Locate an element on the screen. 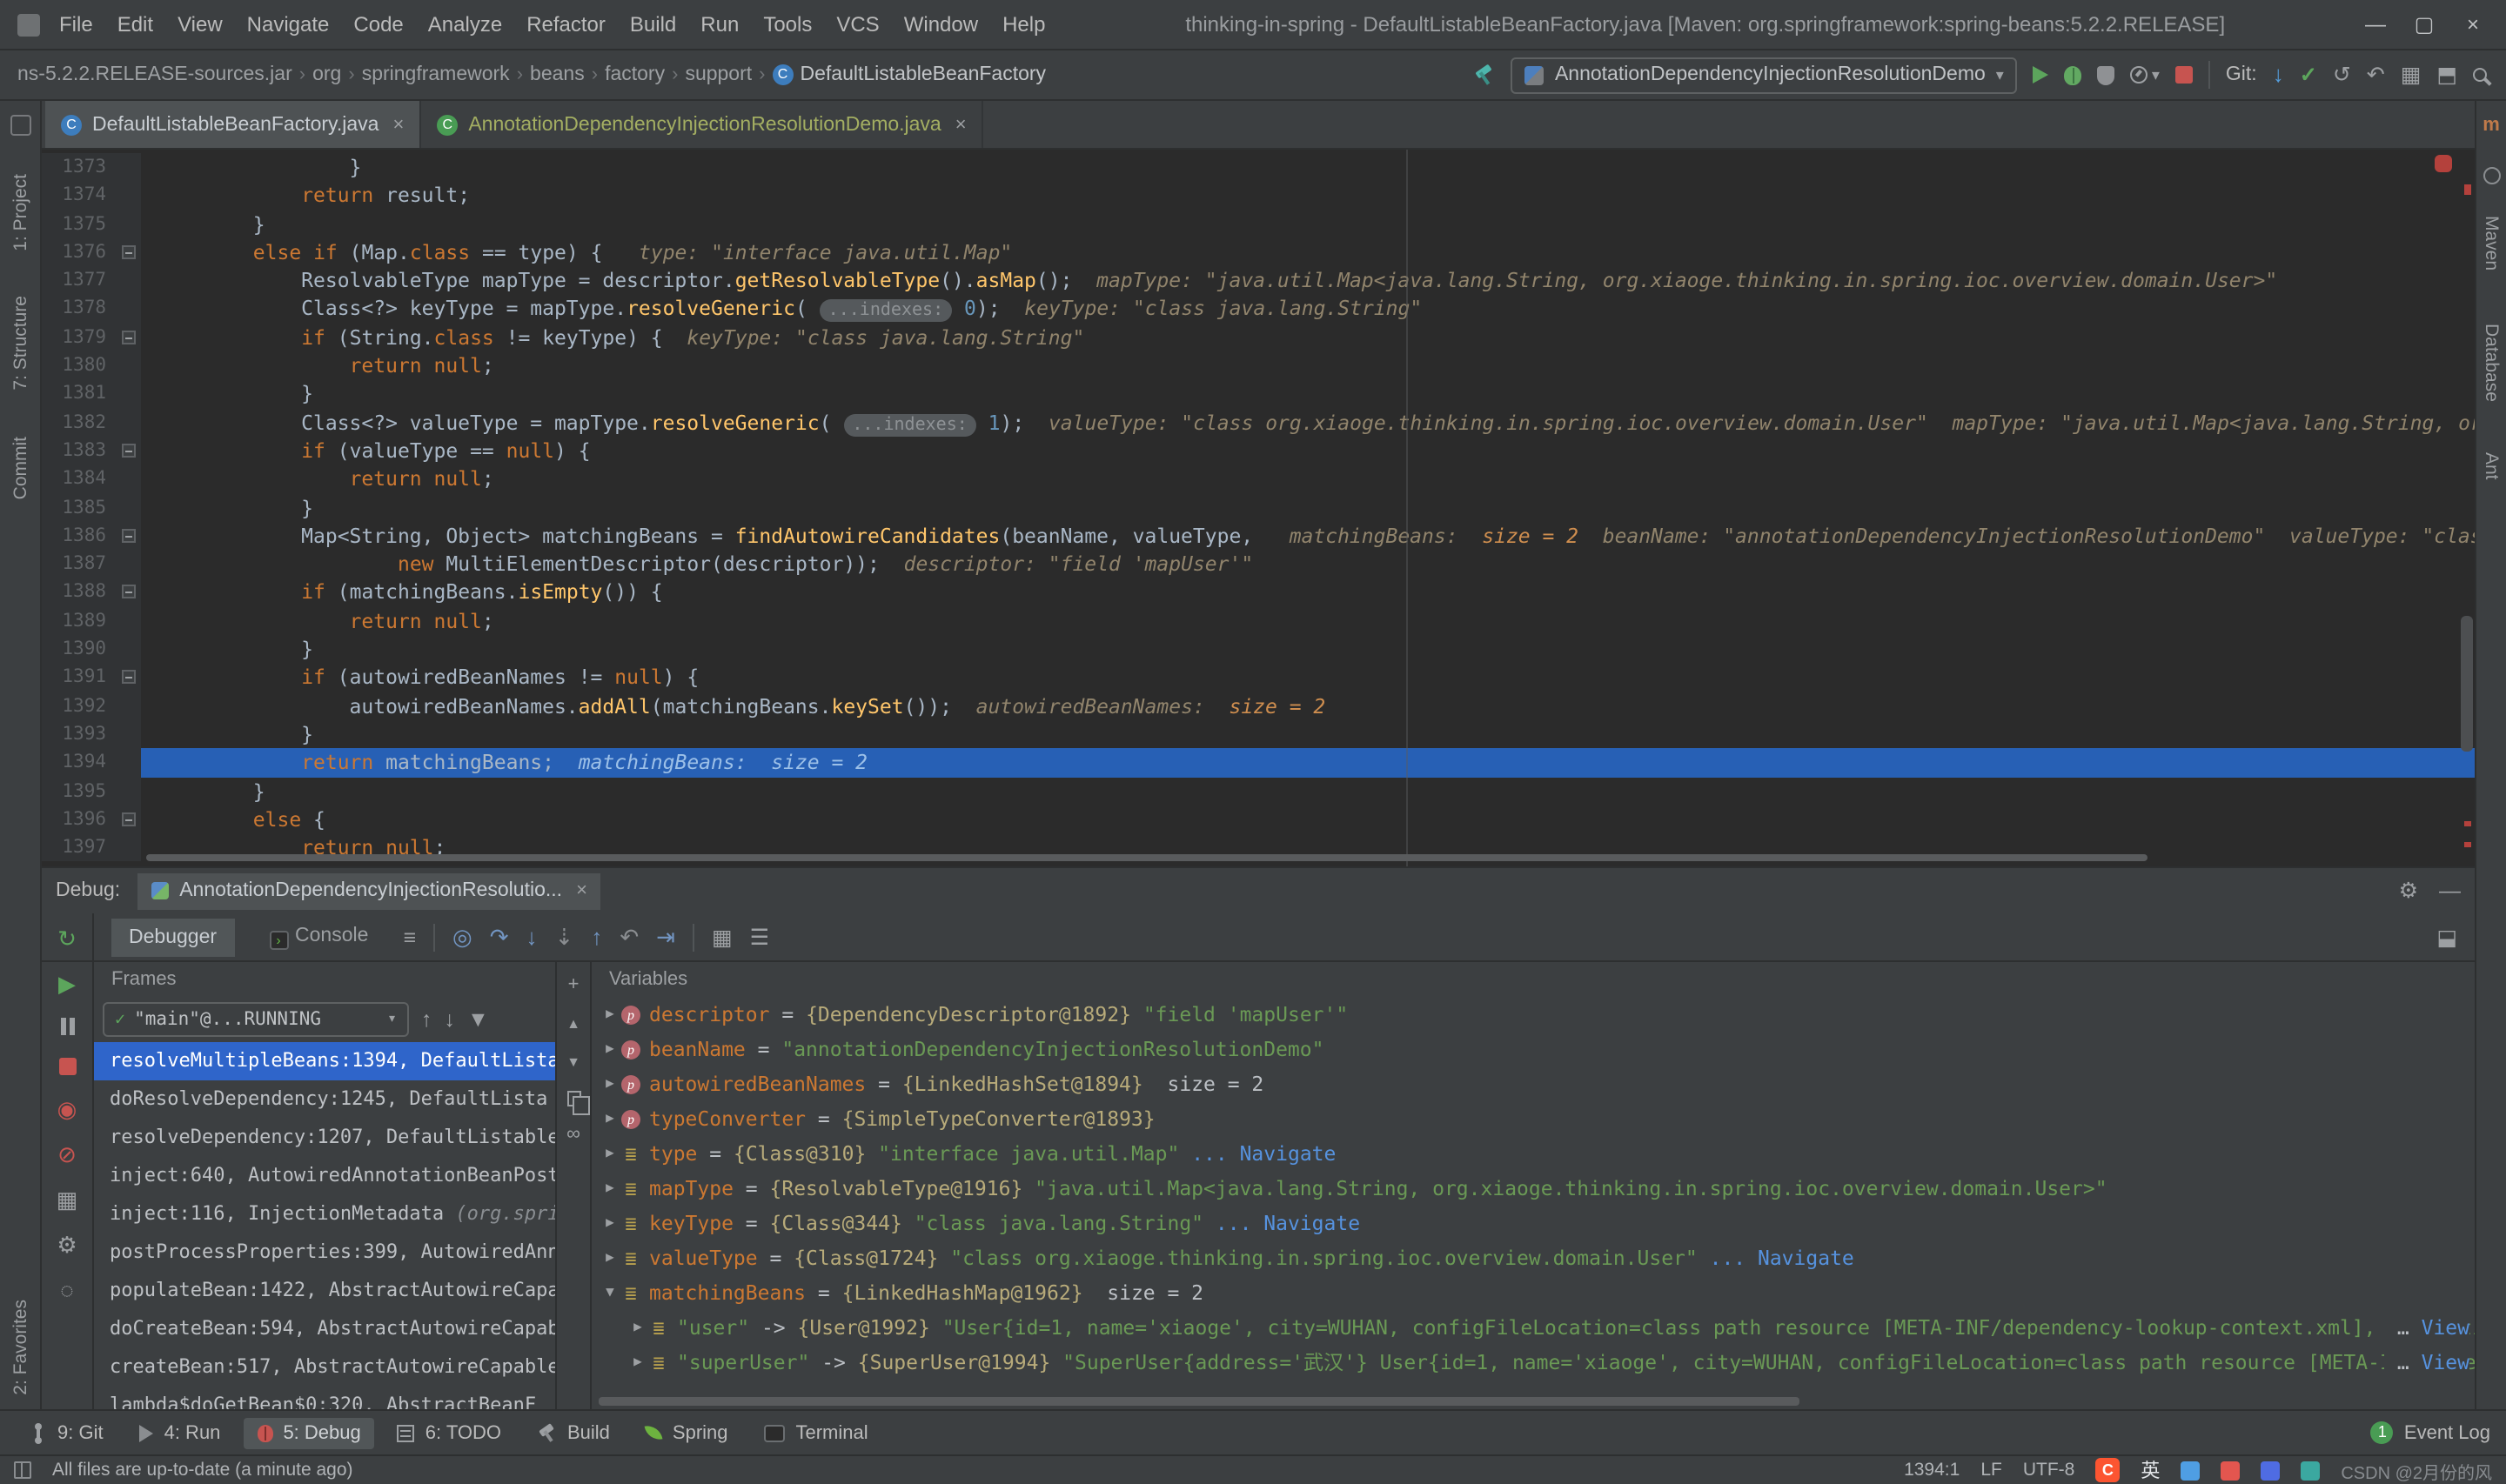 This screenshot has width=2506, height=1484. line-number: 1378 is located at coordinates (80, 309).